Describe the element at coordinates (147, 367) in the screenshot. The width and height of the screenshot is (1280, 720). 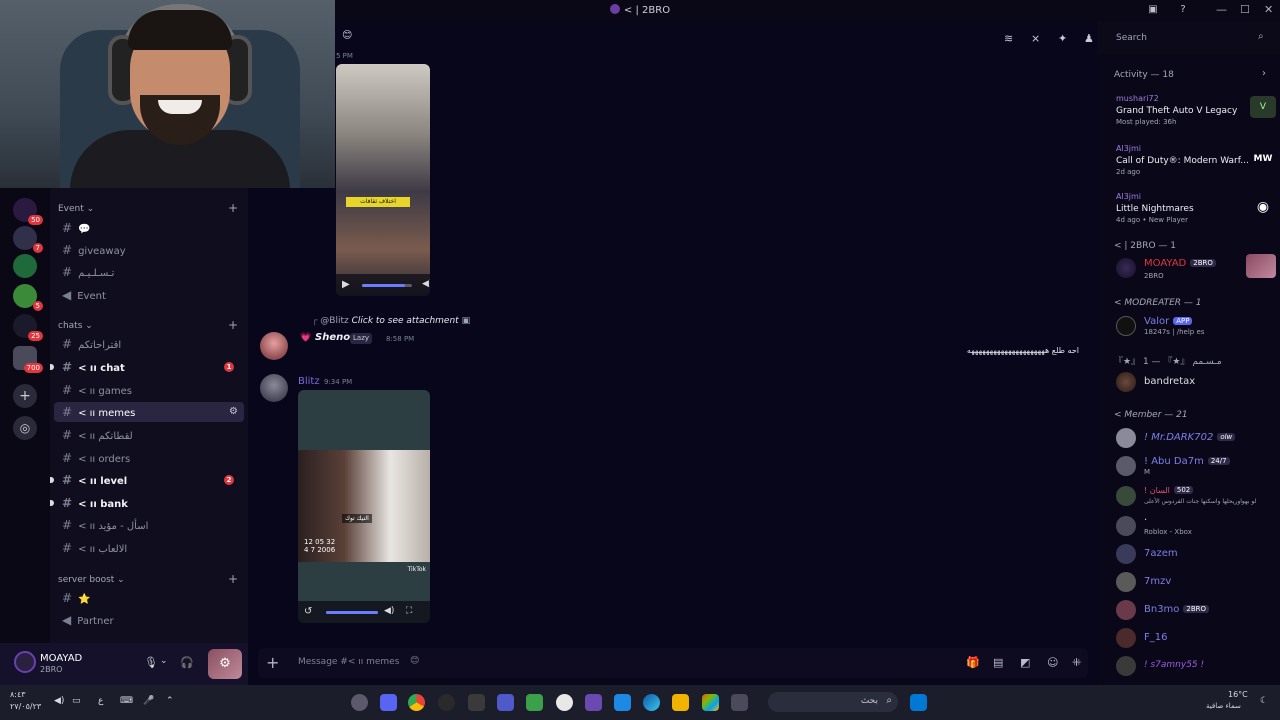
I see `channel-chat: # < ıı chat 1` at that location.